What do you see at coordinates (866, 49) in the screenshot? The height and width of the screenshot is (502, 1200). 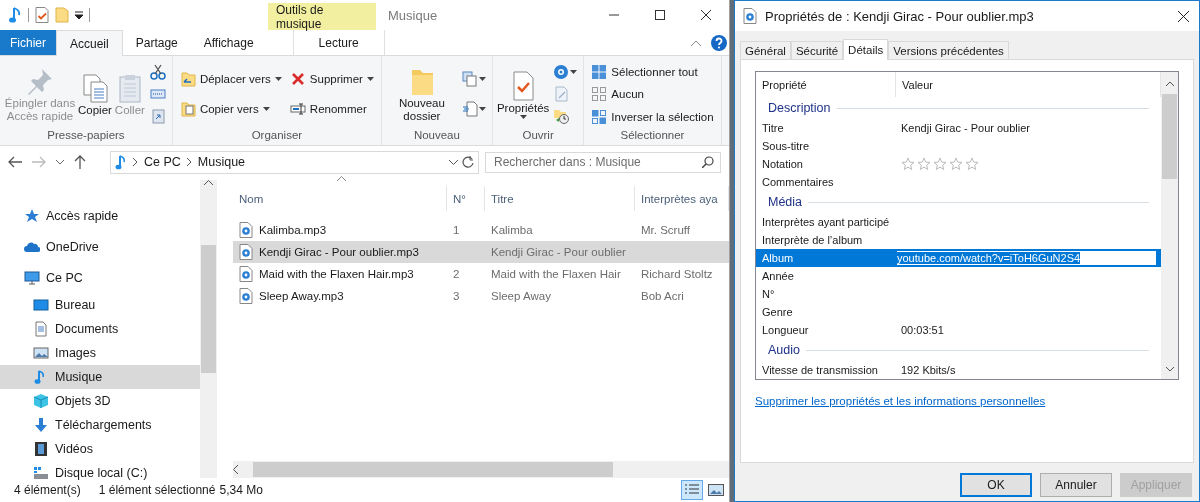 I see `dialog-tab: Détails` at bounding box center [866, 49].